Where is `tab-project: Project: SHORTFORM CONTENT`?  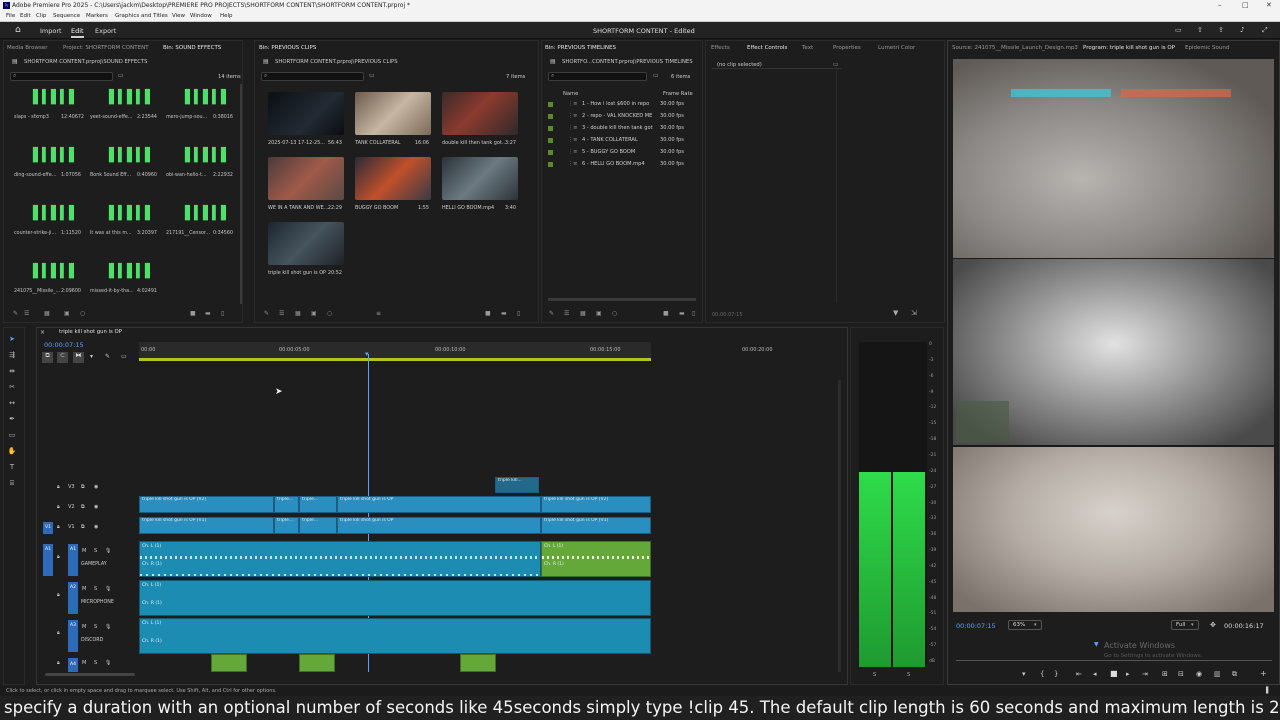 tab-project: Project: SHORTFORM CONTENT is located at coordinates (106, 48).